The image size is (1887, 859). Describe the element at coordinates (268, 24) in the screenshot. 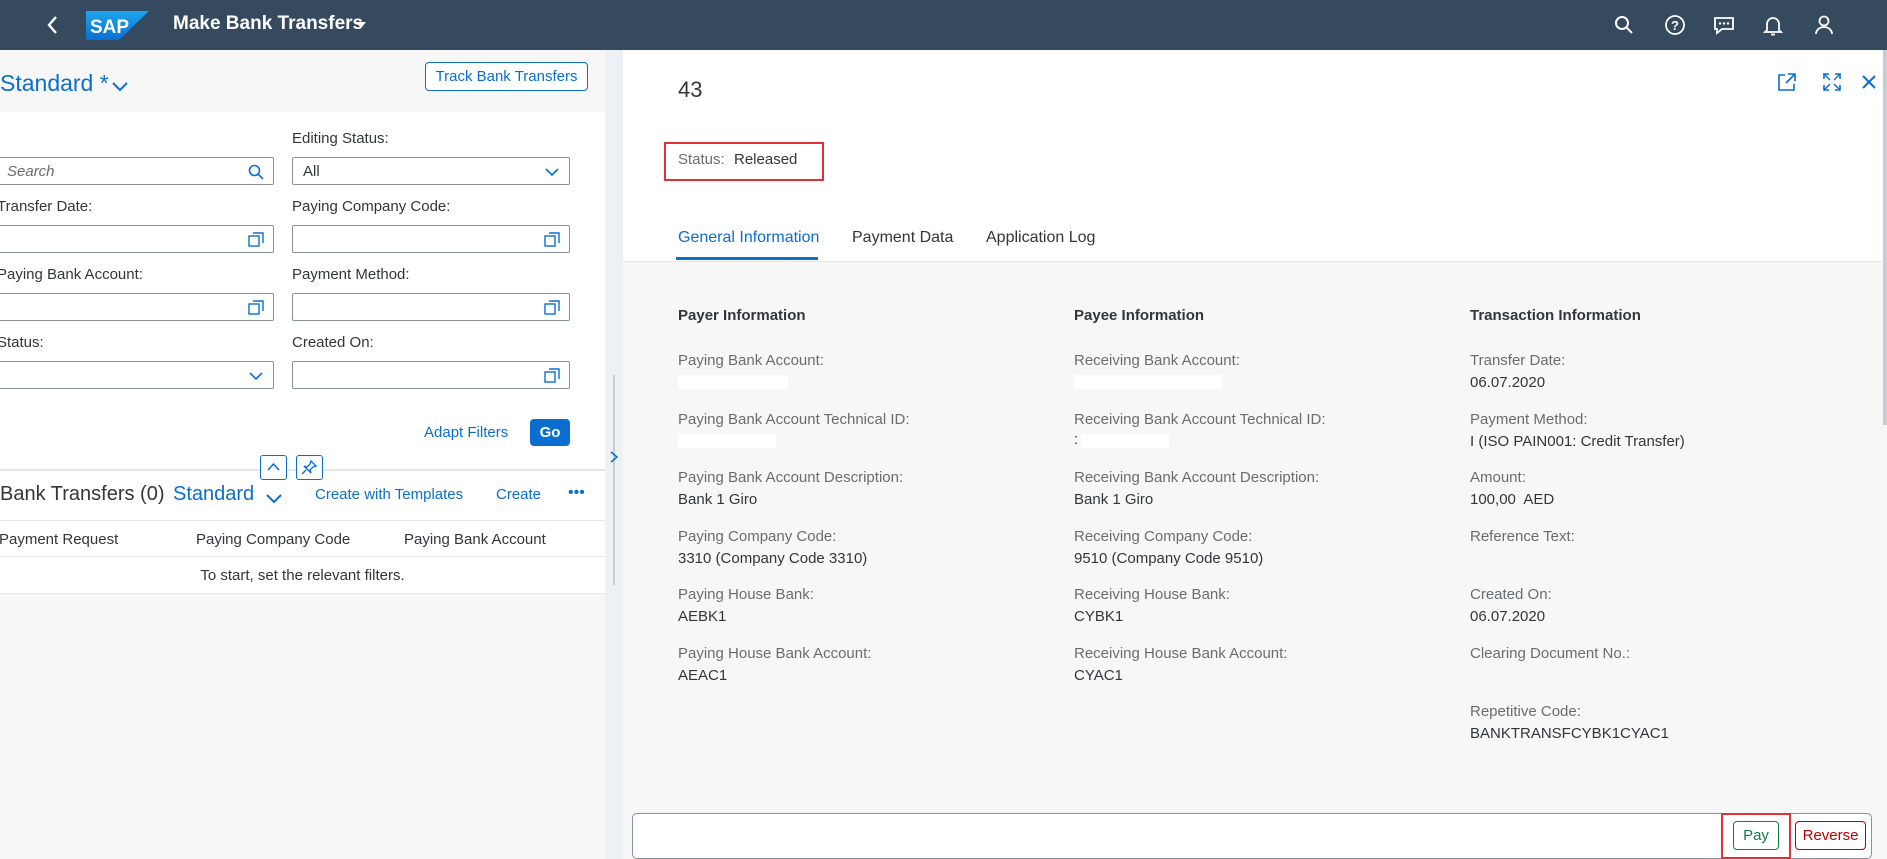

I see `app-title: Make Bank Transfers` at that location.